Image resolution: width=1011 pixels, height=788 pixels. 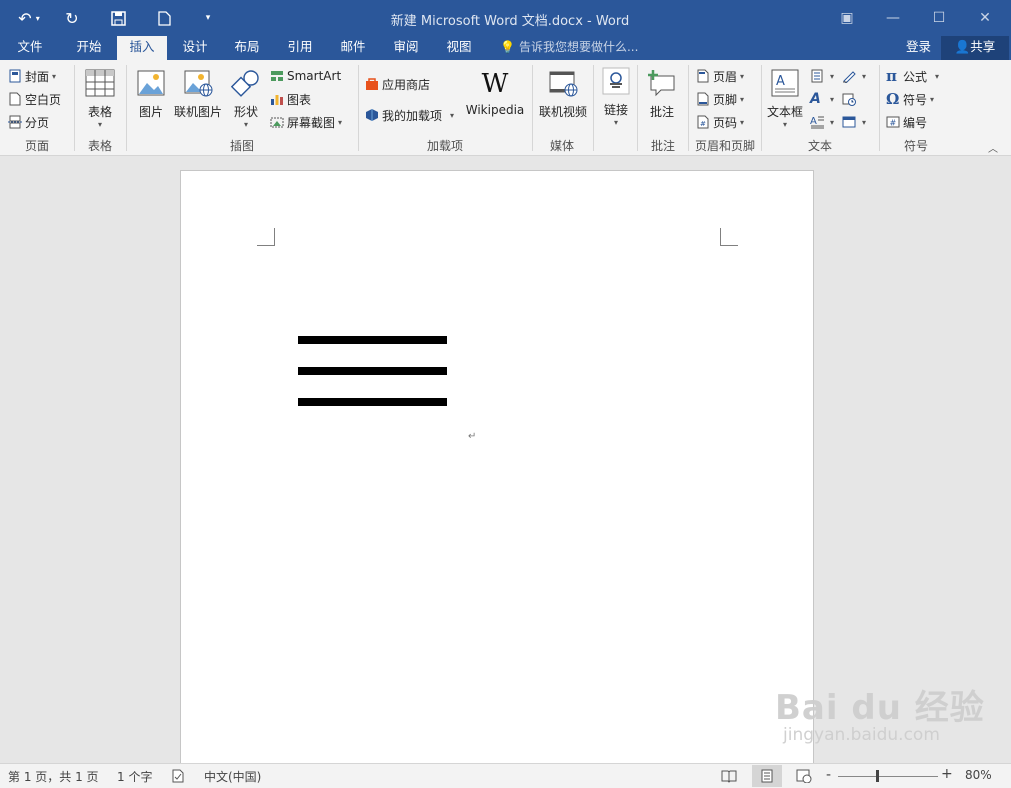 I want to click on tab-home: 开始, so click(x=89, y=48).